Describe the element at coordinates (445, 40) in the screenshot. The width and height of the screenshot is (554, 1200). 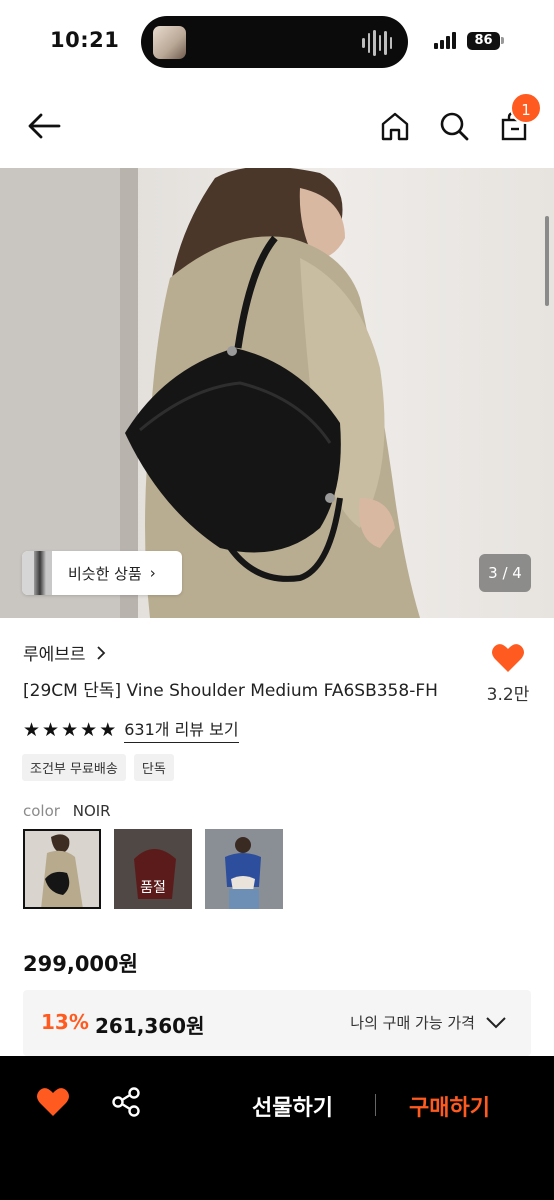
I see `signal-icon` at that location.